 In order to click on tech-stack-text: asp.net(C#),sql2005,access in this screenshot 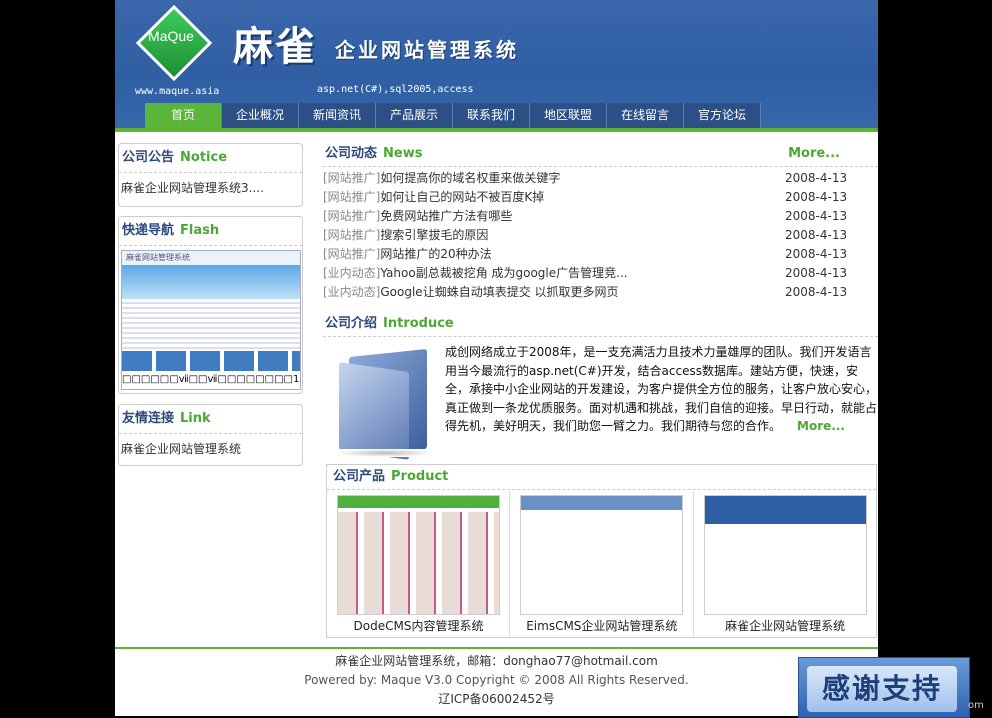, I will do `click(395, 89)`.